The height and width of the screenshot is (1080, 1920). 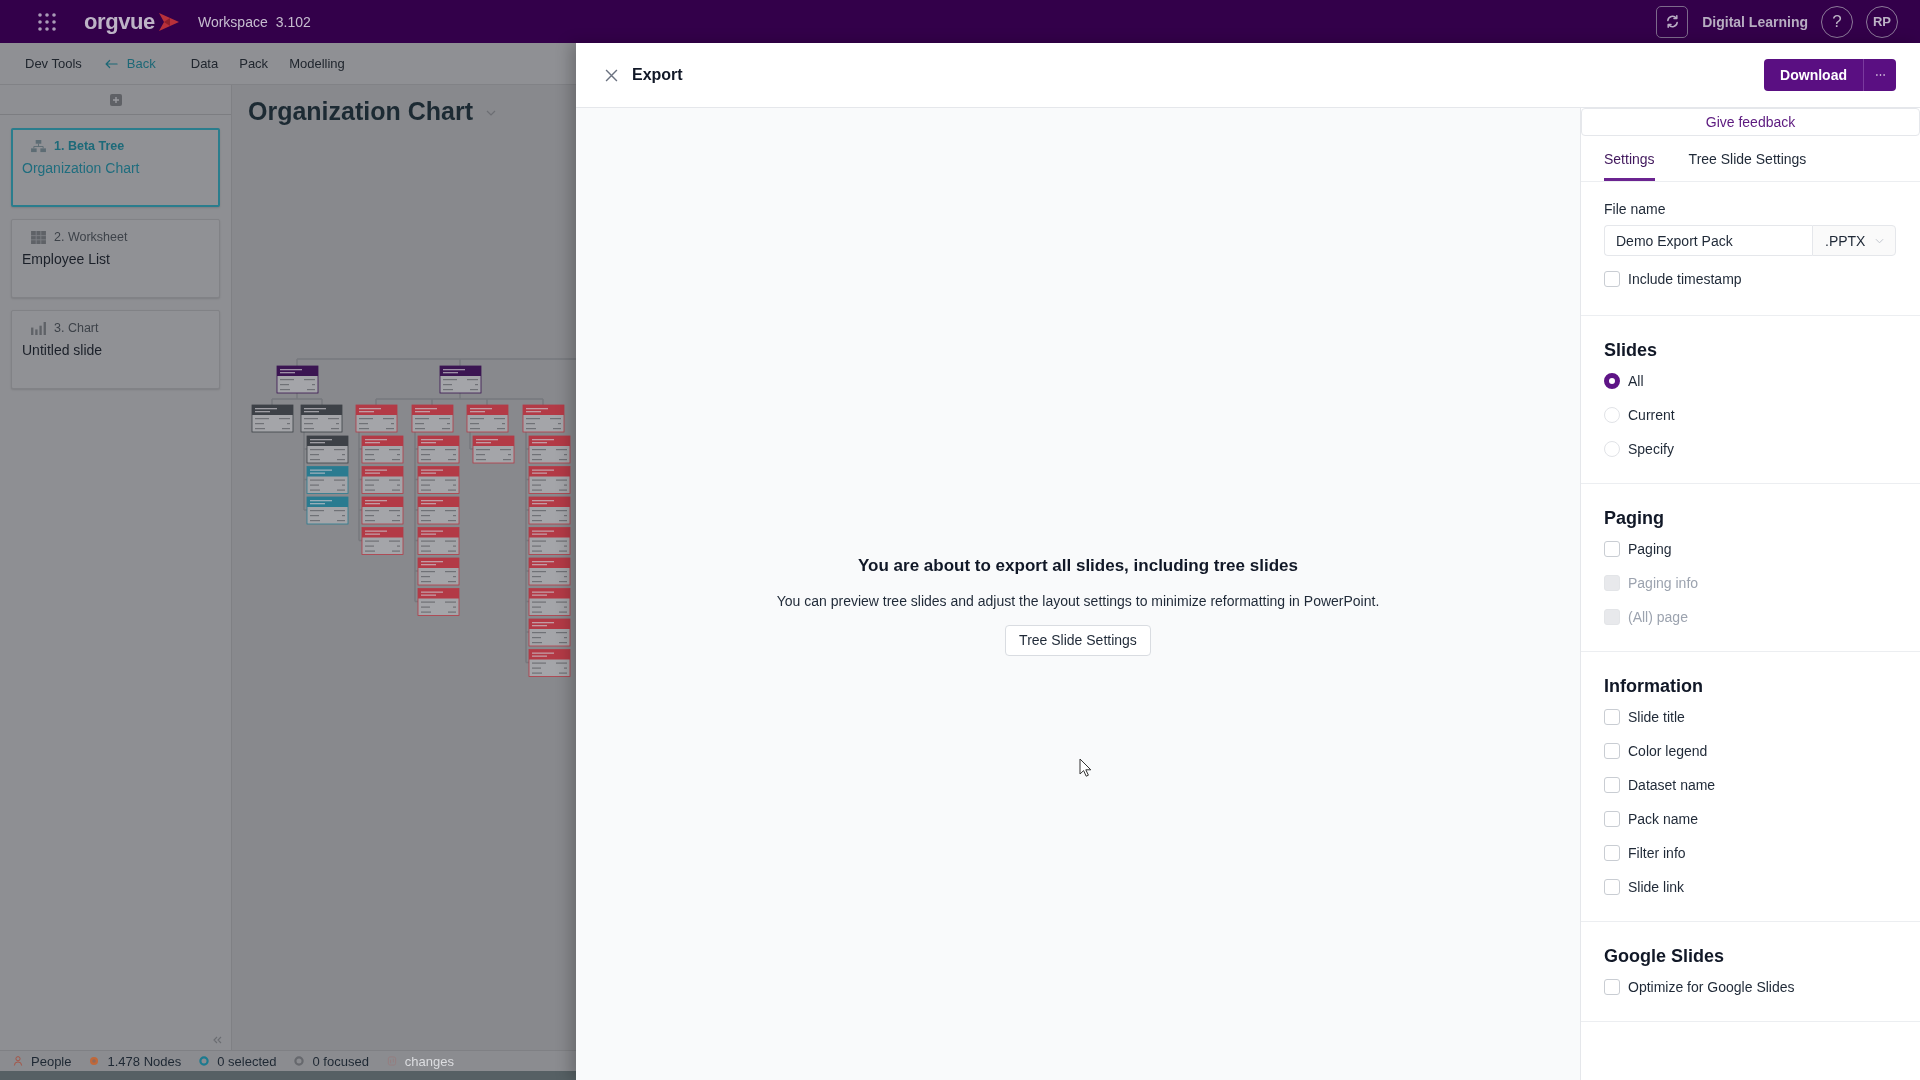 What do you see at coordinates (1672, 785) in the screenshot?
I see `option-label: Dataset name` at bounding box center [1672, 785].